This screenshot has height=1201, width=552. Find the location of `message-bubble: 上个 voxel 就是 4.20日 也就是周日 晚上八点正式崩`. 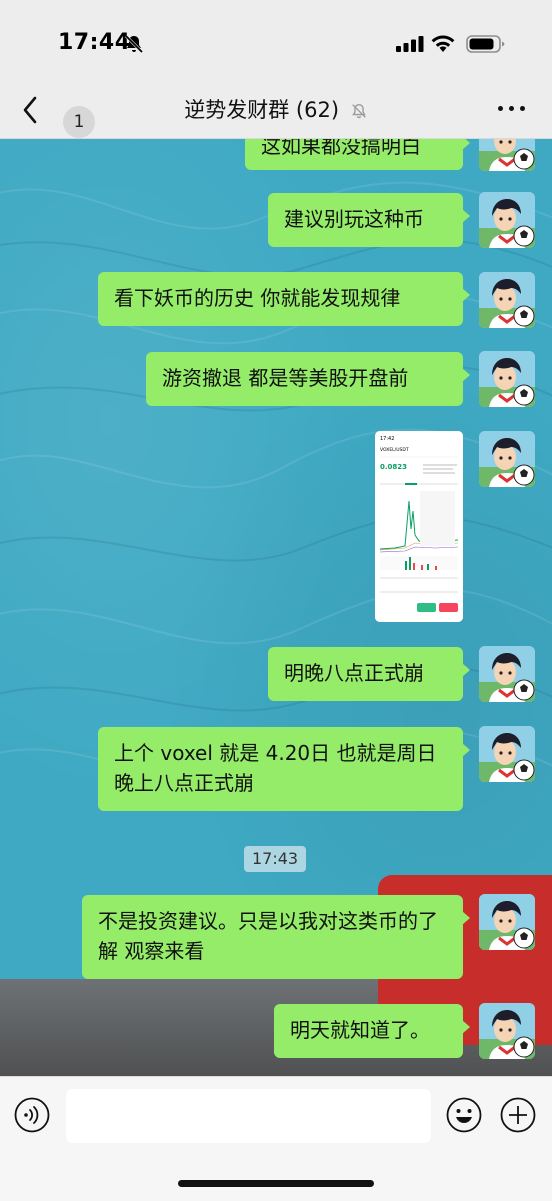

message-bubble: 上个 voxel 就是 4.20日 也就是周日 晚上八点正式崩 is located at coordinates (284, 769).